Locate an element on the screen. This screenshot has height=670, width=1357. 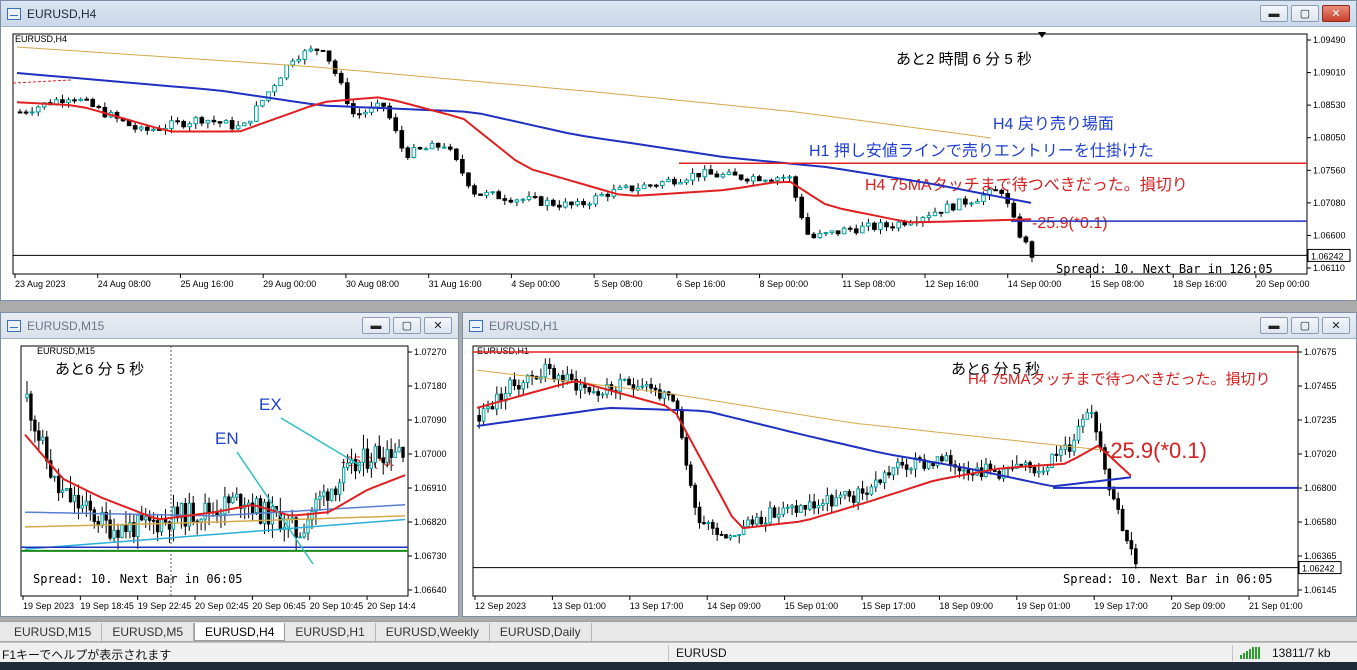
m15-titlebar: EURUSD,M15 ▬ ▢ ✕ is located at coordinates (229, 326).